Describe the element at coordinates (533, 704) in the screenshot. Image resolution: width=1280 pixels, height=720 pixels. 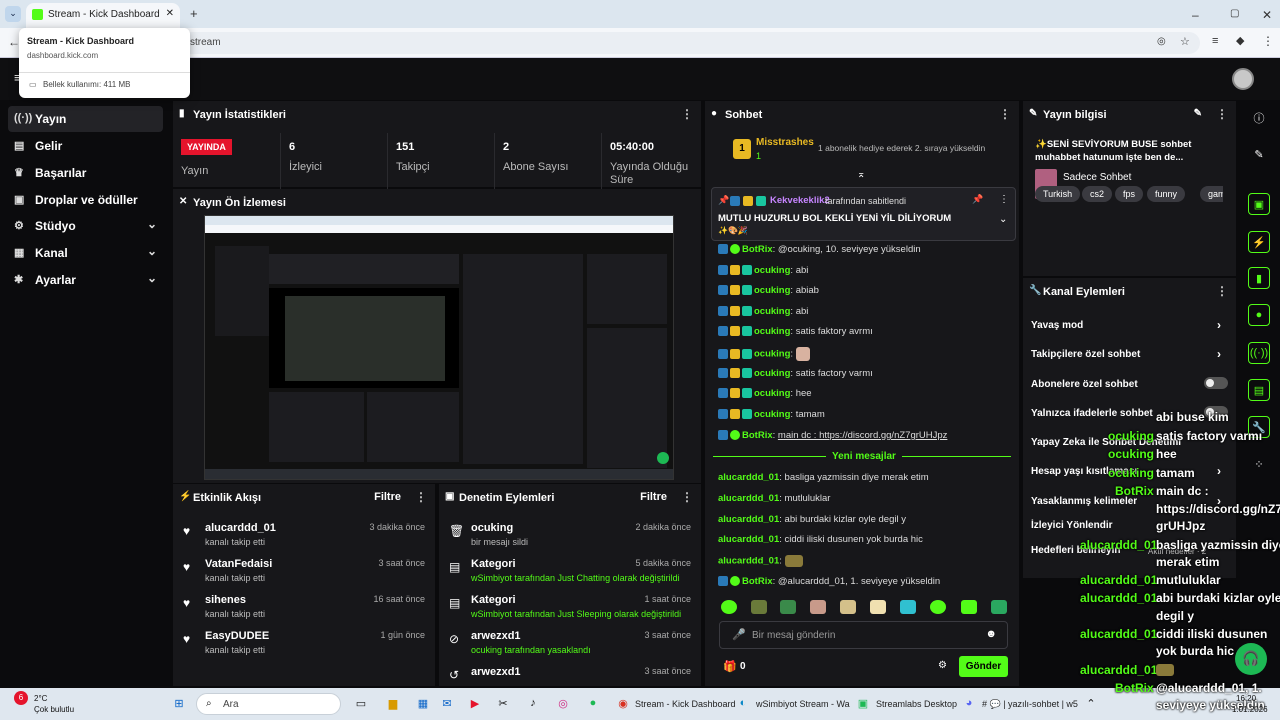
I see `tiktok-icon: ♪` at that location.